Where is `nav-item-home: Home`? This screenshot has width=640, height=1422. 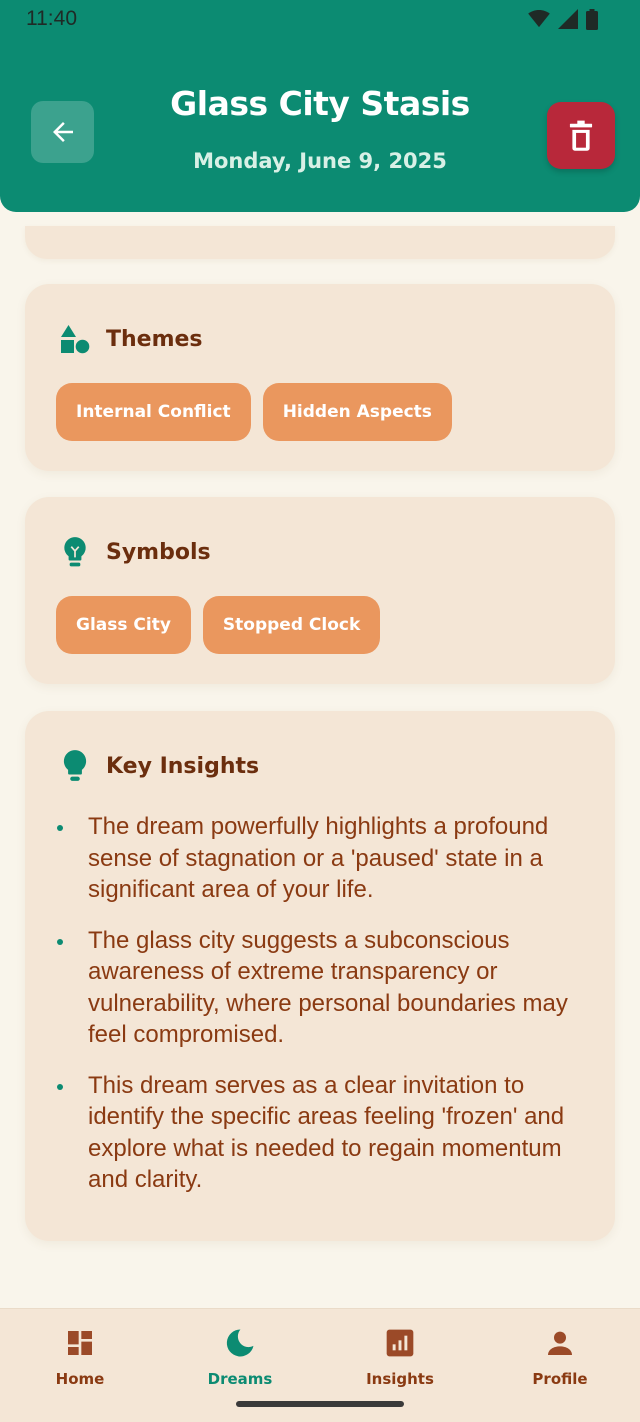
nav-item-home: Home is located at coordinates (80, 1359).